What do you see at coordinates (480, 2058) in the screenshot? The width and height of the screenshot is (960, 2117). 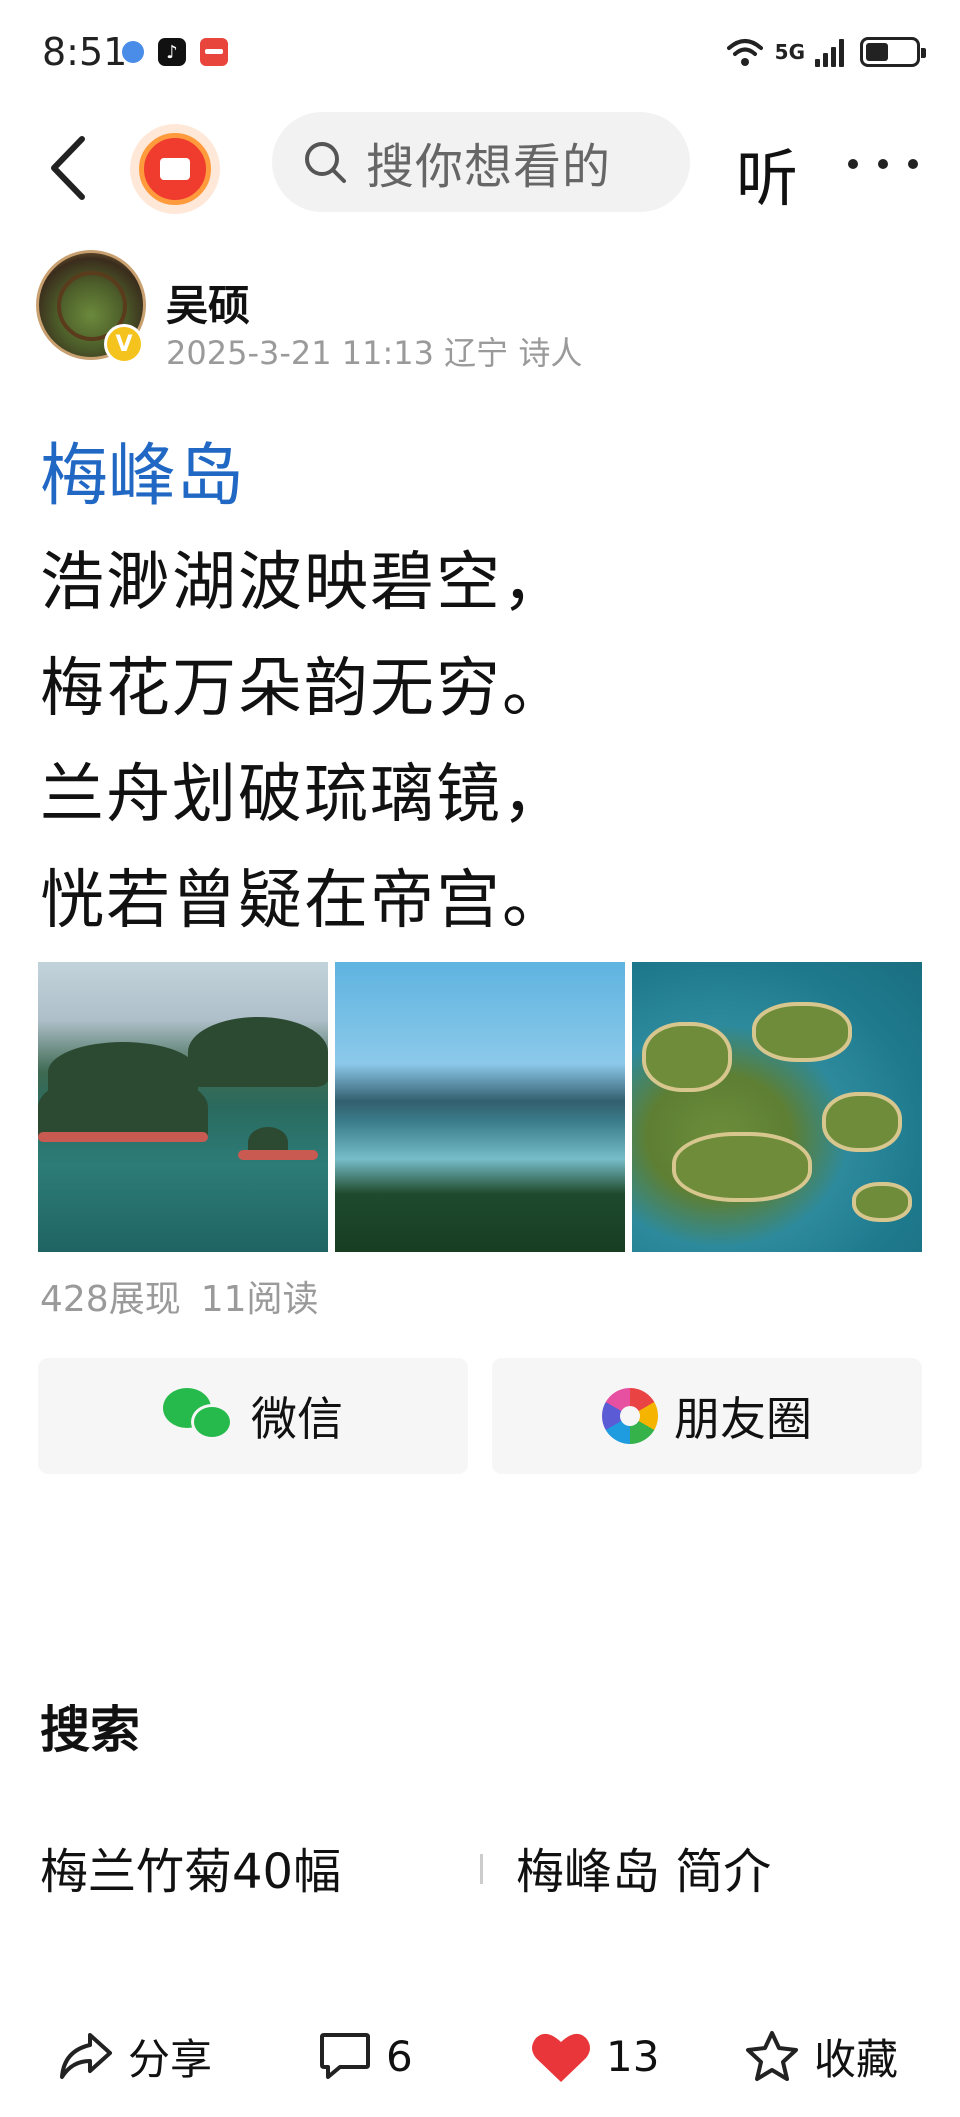 I see `bottom-action-bar: 分享 6 13 收藏` at bounding box center [480, 2058].